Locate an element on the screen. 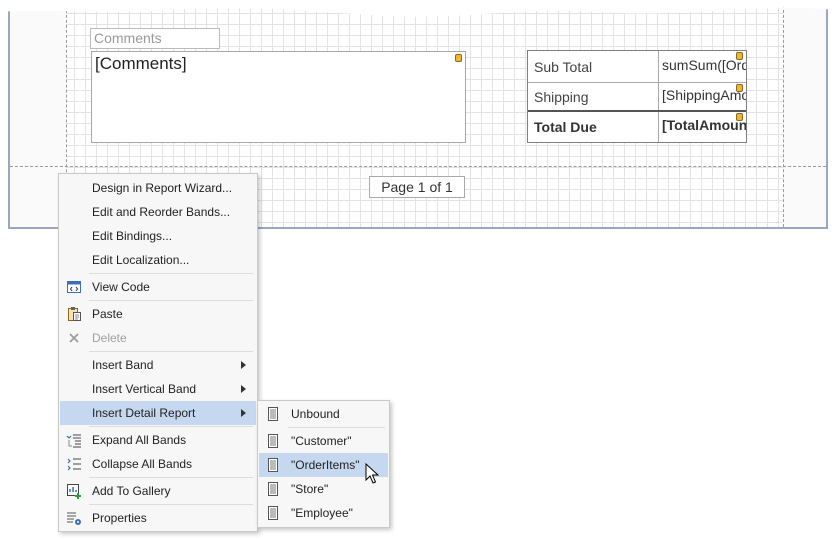 The image size is (835, 539). submenu-item-employee: "Employee" is located at coordinates (323, 513).